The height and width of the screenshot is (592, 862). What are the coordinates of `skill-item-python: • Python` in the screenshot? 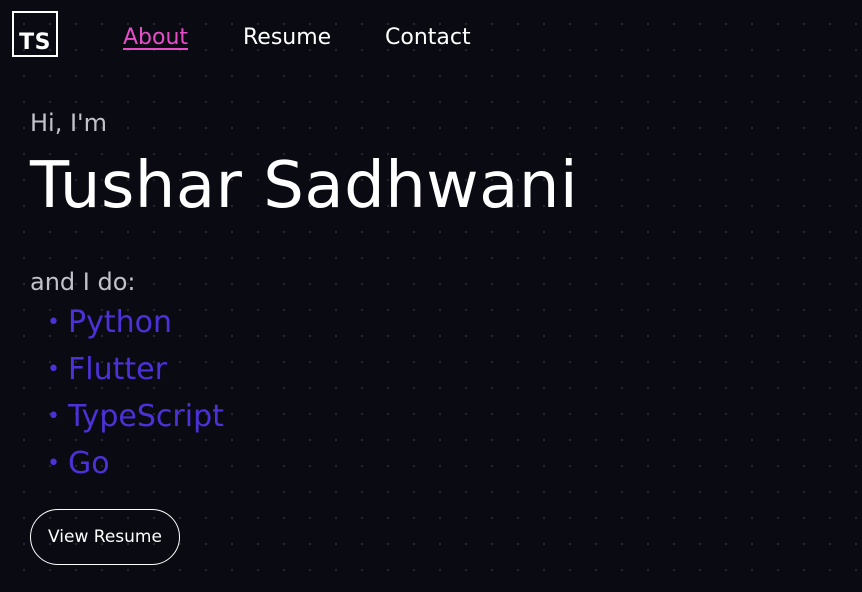 It's located at (135, 324).